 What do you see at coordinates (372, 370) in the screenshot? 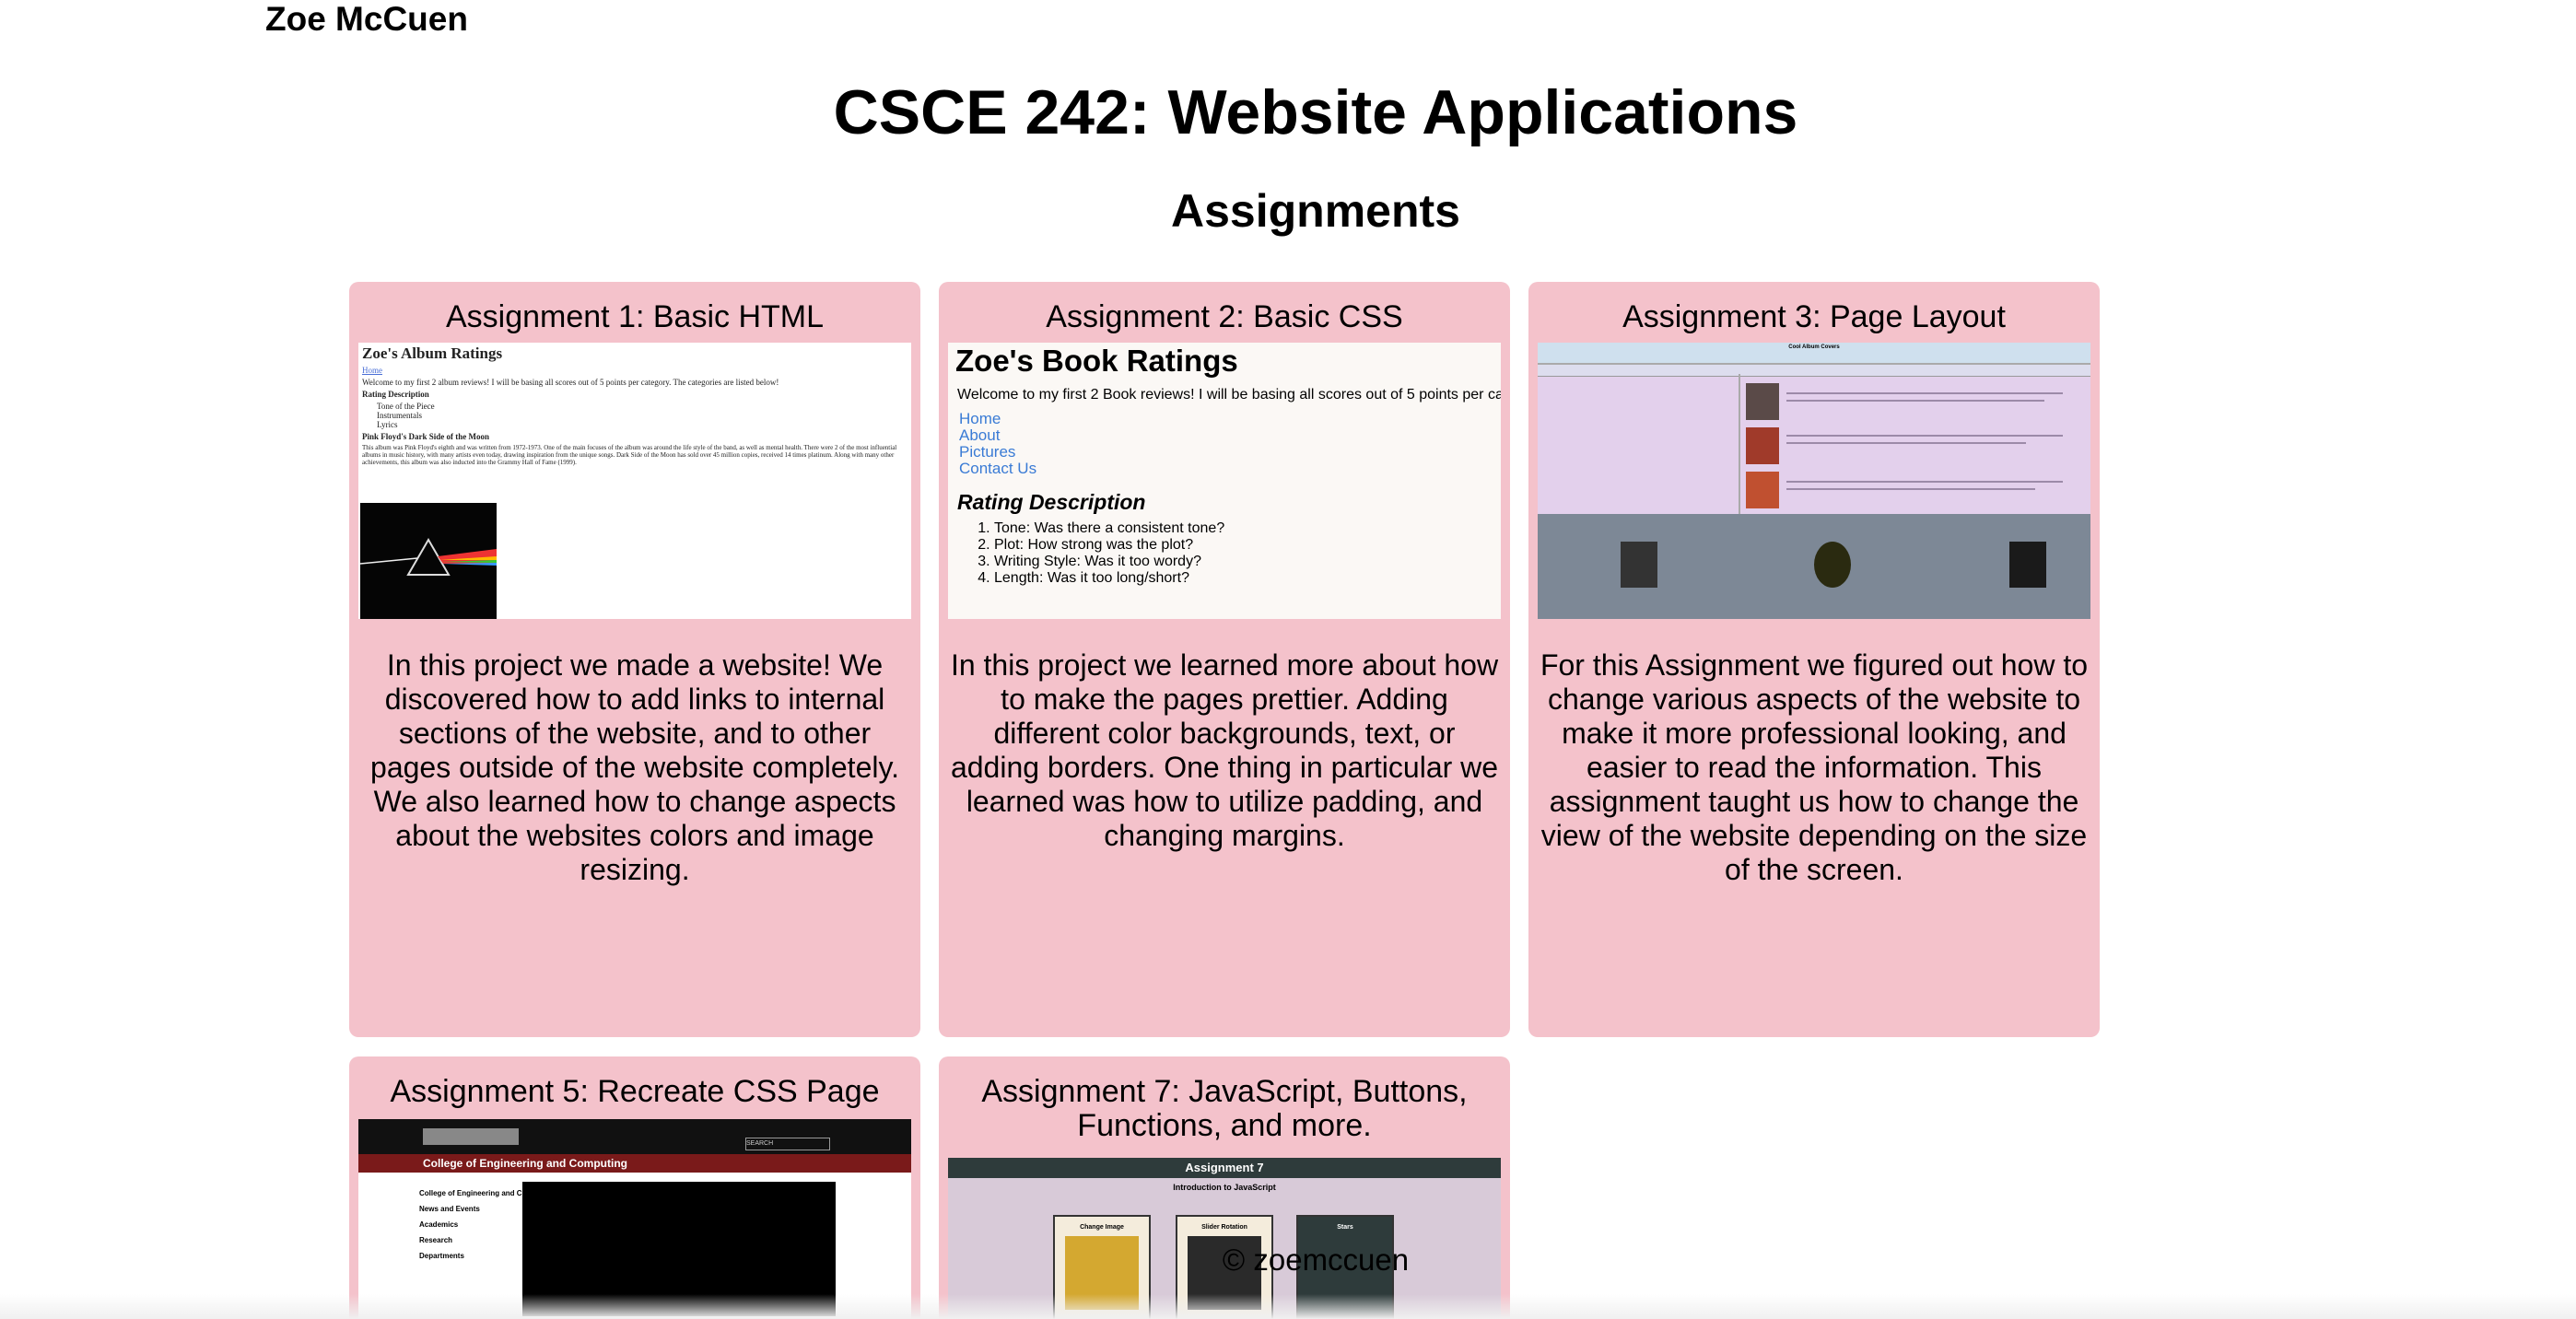
I see `thumb-home-link: Home` at bounding box center [372, 370].